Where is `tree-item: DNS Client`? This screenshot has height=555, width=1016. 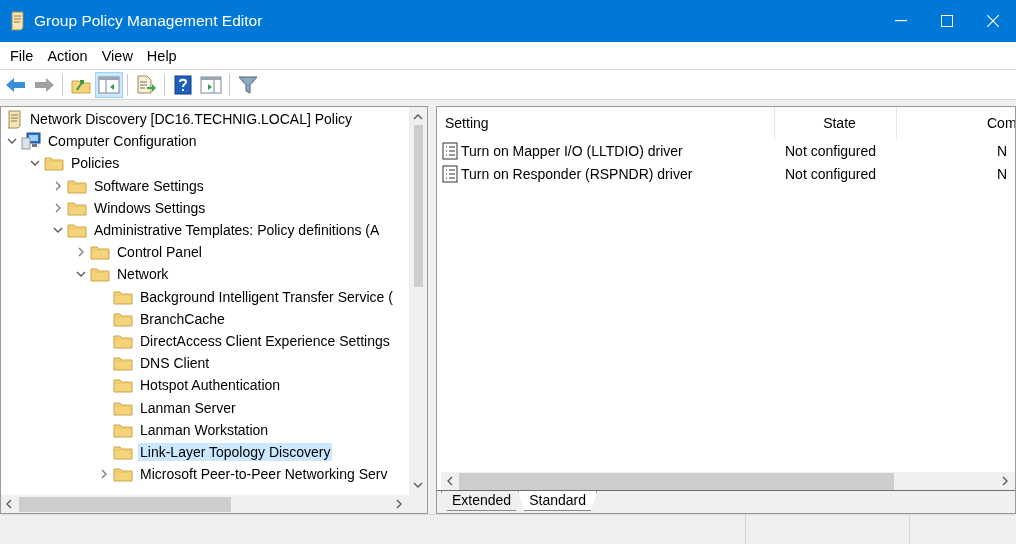 tree-item: DNS Client is located at coordinates (175, 363).